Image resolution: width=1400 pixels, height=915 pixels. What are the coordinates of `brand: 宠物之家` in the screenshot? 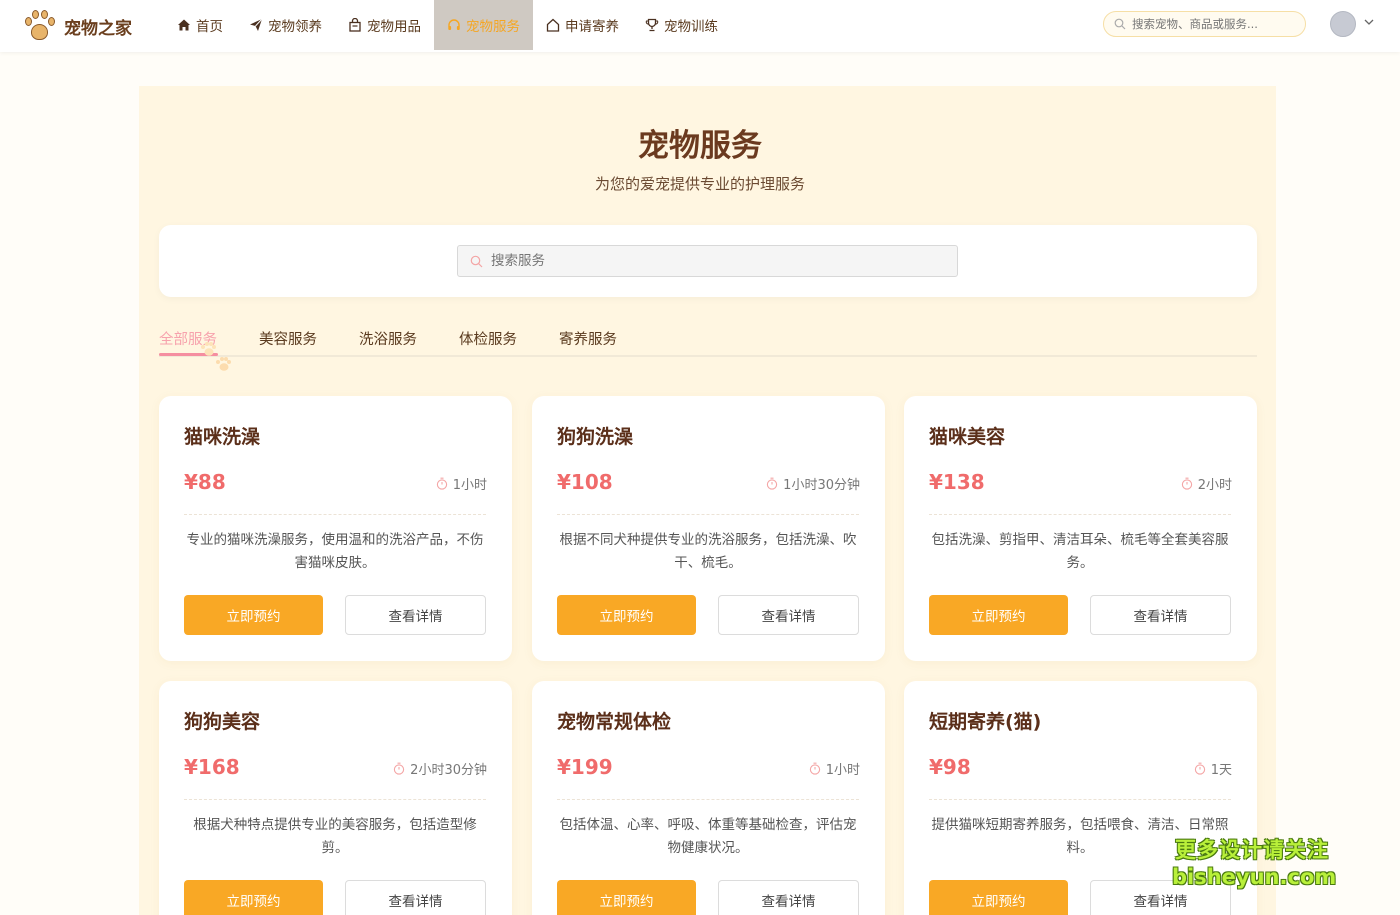 It's located at (92, 26).